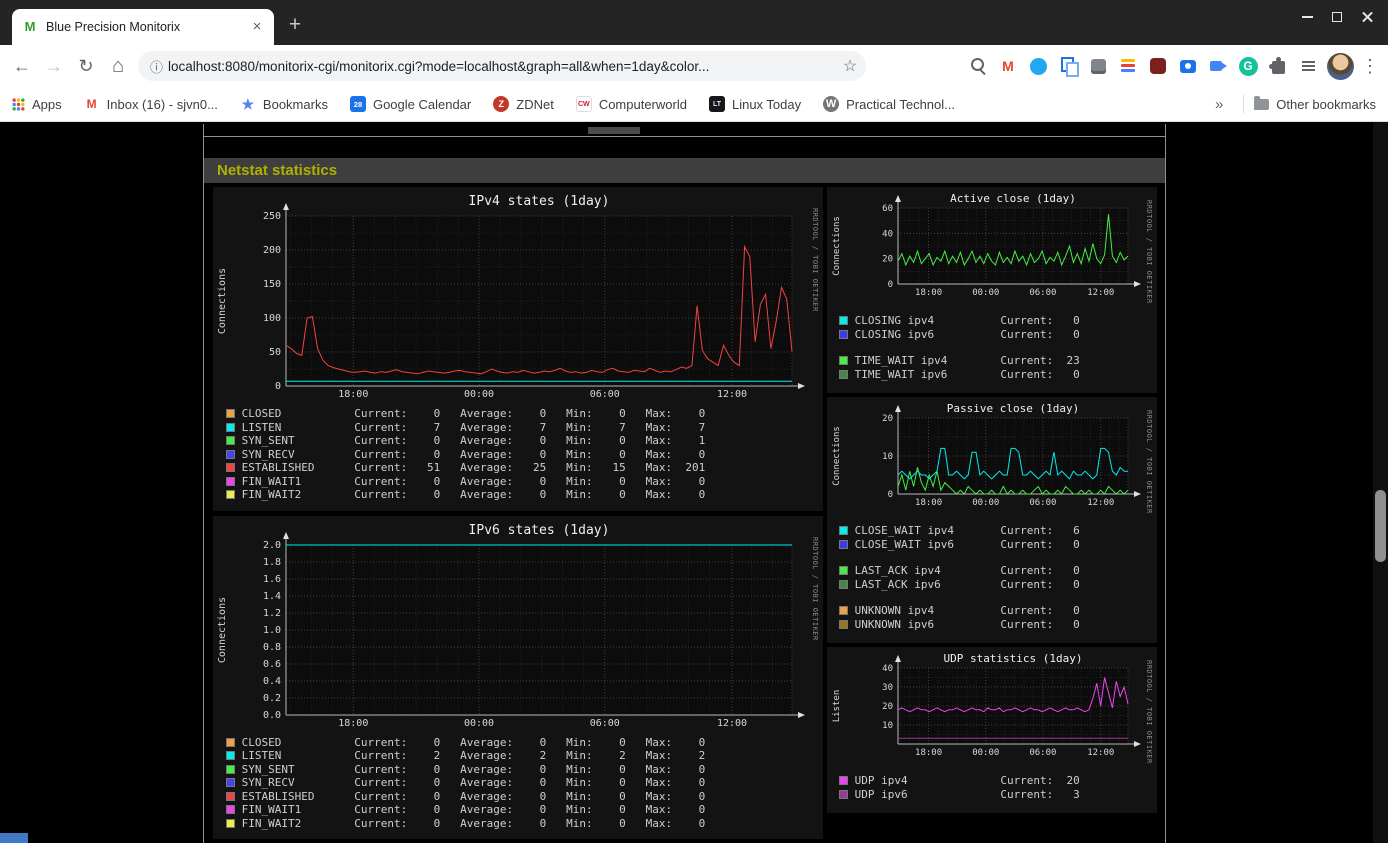 The image size is (1388, 843). I want to click on messenger-extension-icon, so click(1038, 66).